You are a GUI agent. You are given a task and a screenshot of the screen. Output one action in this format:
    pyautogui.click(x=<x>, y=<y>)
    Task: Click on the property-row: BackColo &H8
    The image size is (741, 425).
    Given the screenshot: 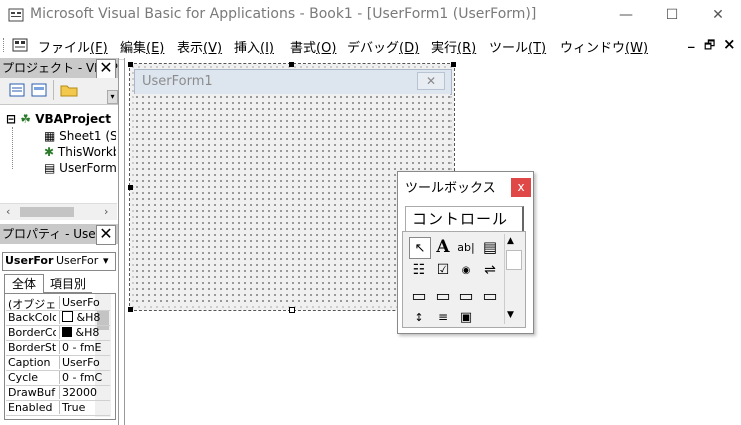 What is the action you would take?
    pyautogui.click(x=58, y=318)
    